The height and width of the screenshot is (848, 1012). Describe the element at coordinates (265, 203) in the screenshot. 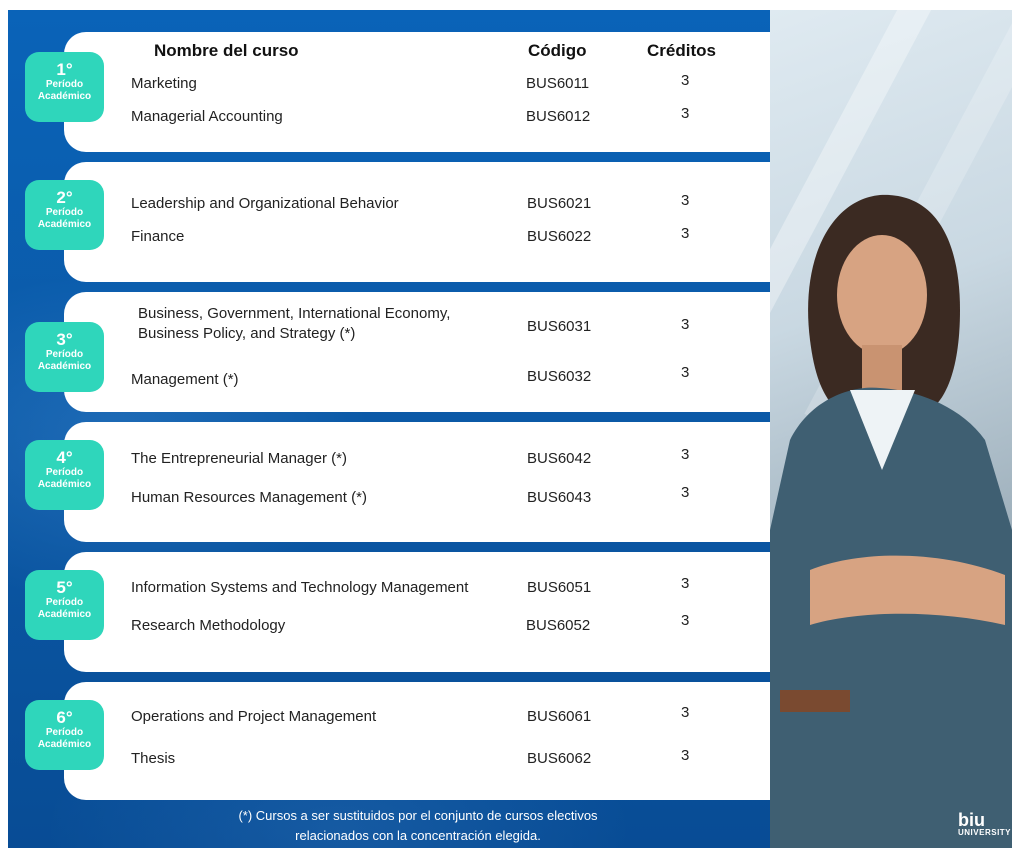

I see `course-name: Leadership and Organizational Behavior` at that location.